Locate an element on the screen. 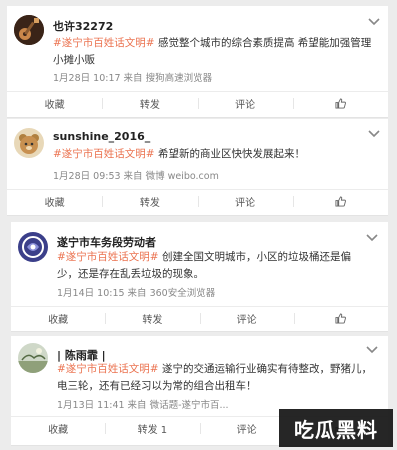  username: 也许32272 is located at coordinates (83, 26).